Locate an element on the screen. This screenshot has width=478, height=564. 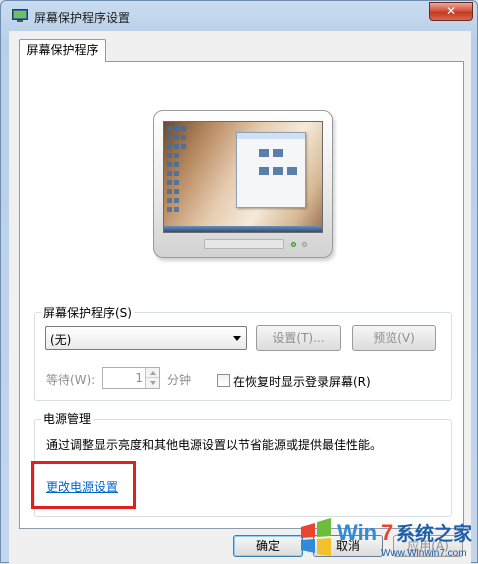
resume-login-checkbox is located at coordinates (223, 380).